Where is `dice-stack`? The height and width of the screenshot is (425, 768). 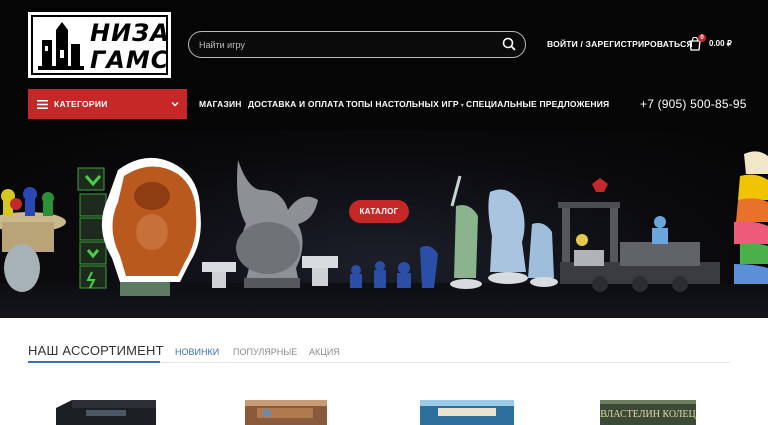
dice-stack is located at coordinates (92, 228).